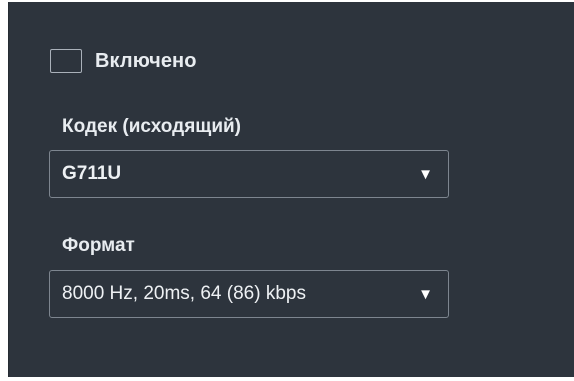 Image resolution: width=574 pixels, height=381 pixels. What do you see at coordinates (184, 293) in the screenshot?
I see `format-select-value: 8000 Hz, 20ms, 64 (86) kbps` at bounding box center [184, 293].